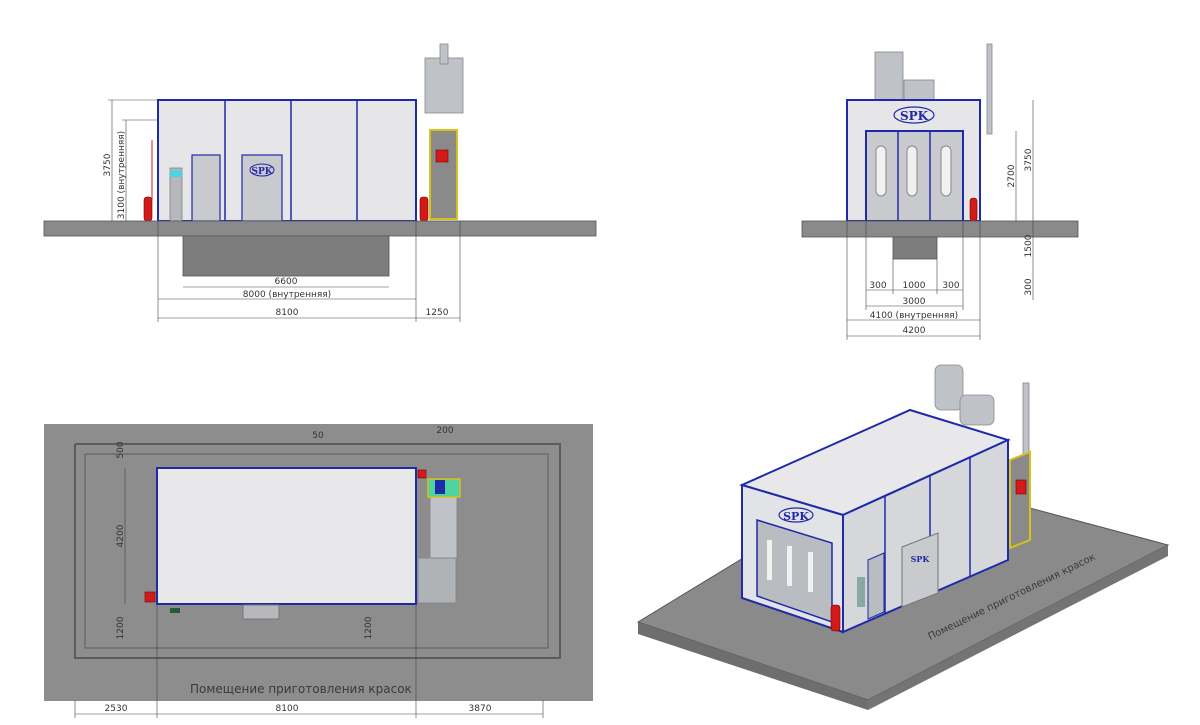  I want to click on dim-top-mid: 50, so click(318, 436).